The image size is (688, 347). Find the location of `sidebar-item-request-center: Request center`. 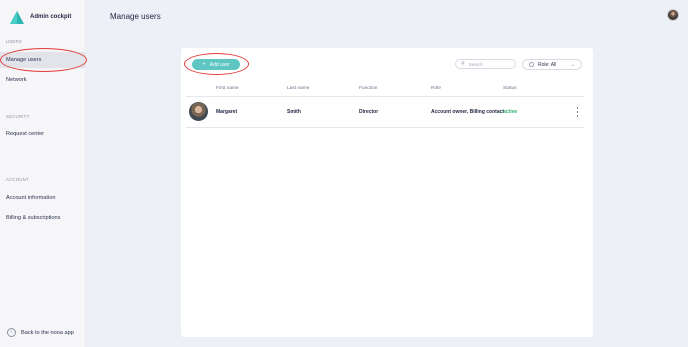

sidebar-item-request-center: Request center is located at coordinates (43, 134).